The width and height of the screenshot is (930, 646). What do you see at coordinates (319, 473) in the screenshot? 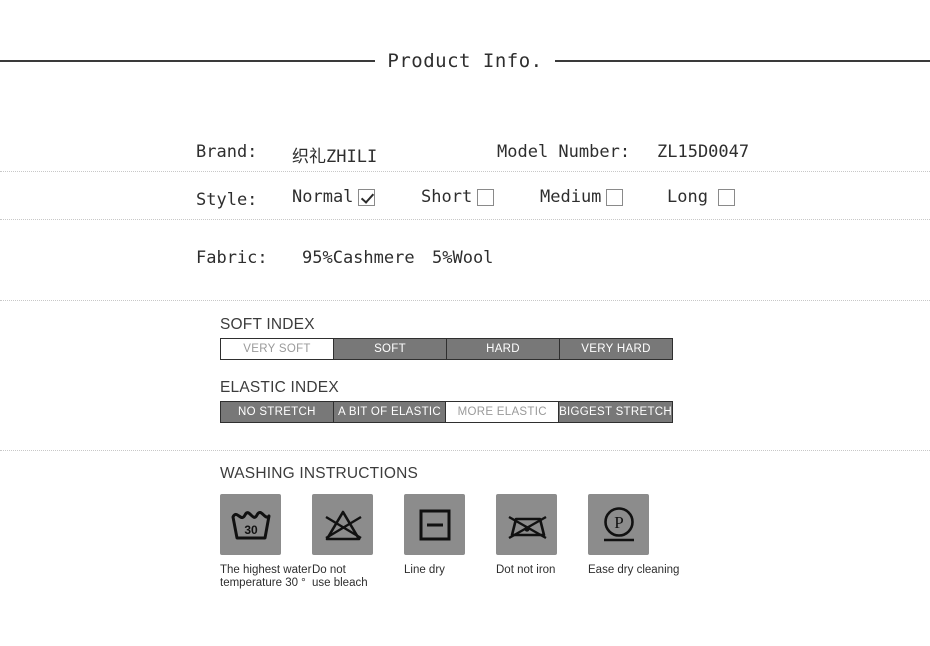
I see `washing-instructions-title: WASHING INSTRUCTIONS` at bounding box center [319, 473].